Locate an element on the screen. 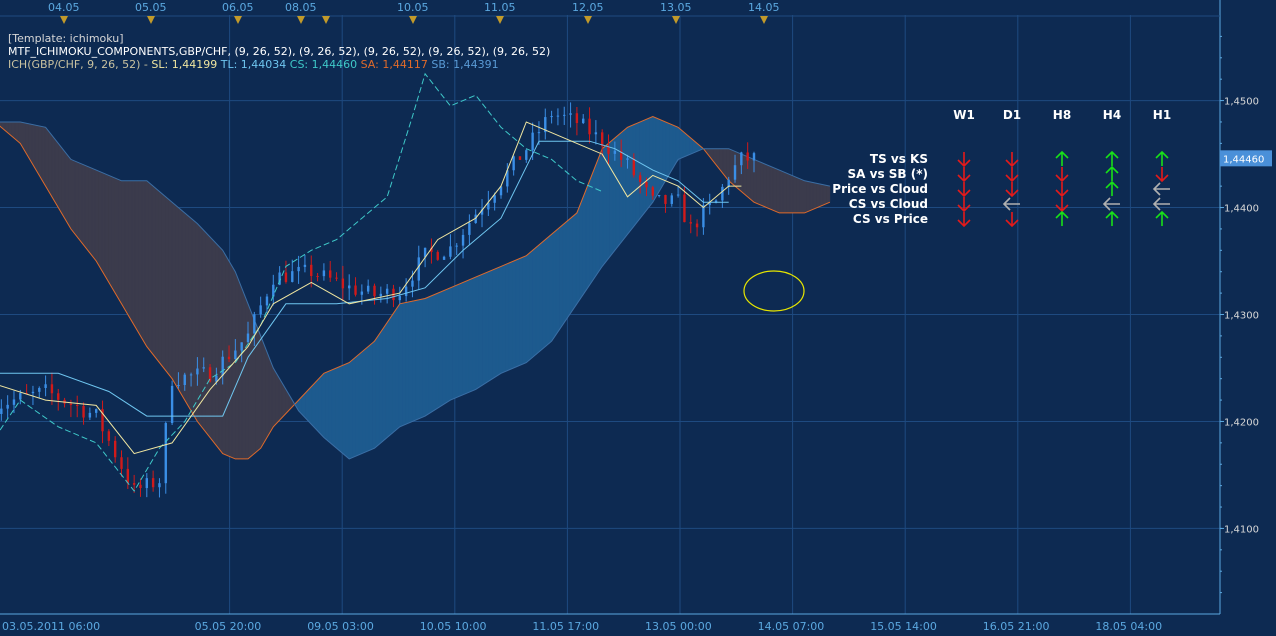 The width and height of the screenshot is (1276, 636). day-label: 08.05 is located at coordinates (301, 7).